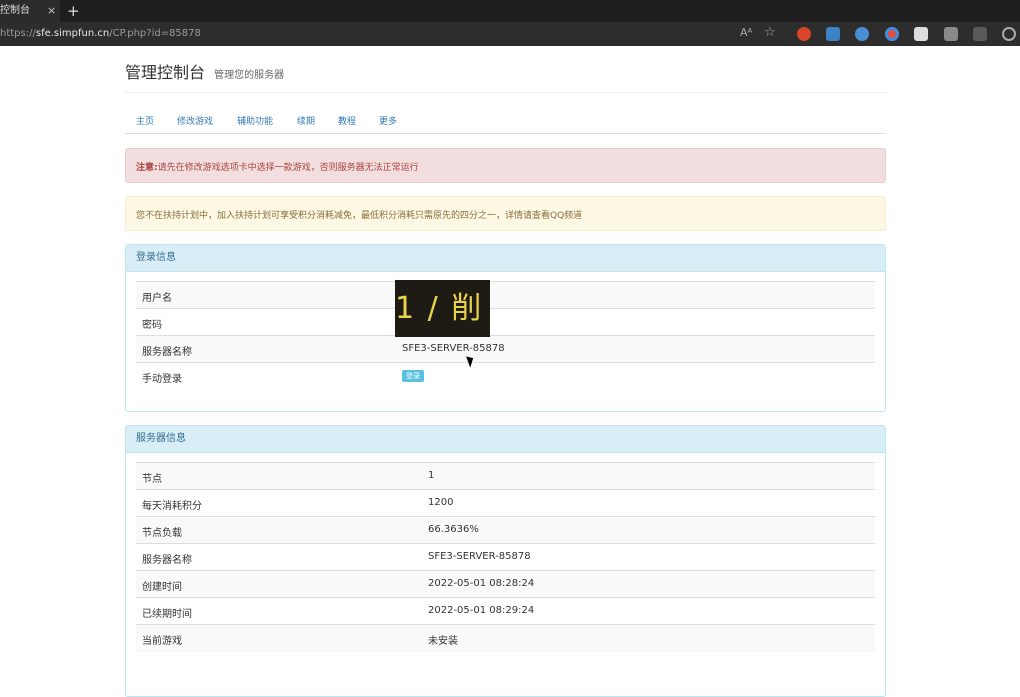 The height and width of the screenshot is (697, 1020). What do you see at coordinates (172, 506) in the screenshot?
I see `row-label: 每天消耗积分` at bounding box center [172, 506].